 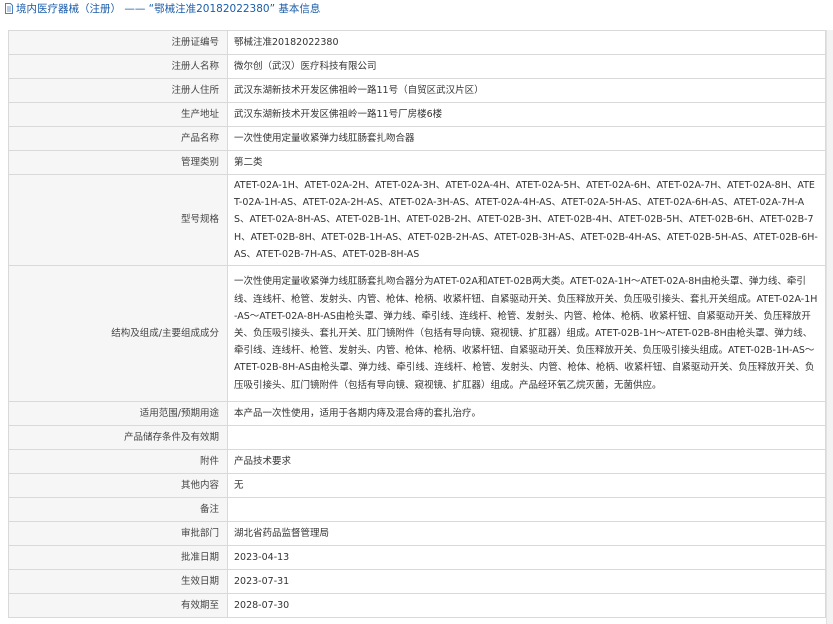 What do you see at coordinates (526, 162) in the screenshot?
I see `row-value: 第二类` at bounding box center [526, 162].